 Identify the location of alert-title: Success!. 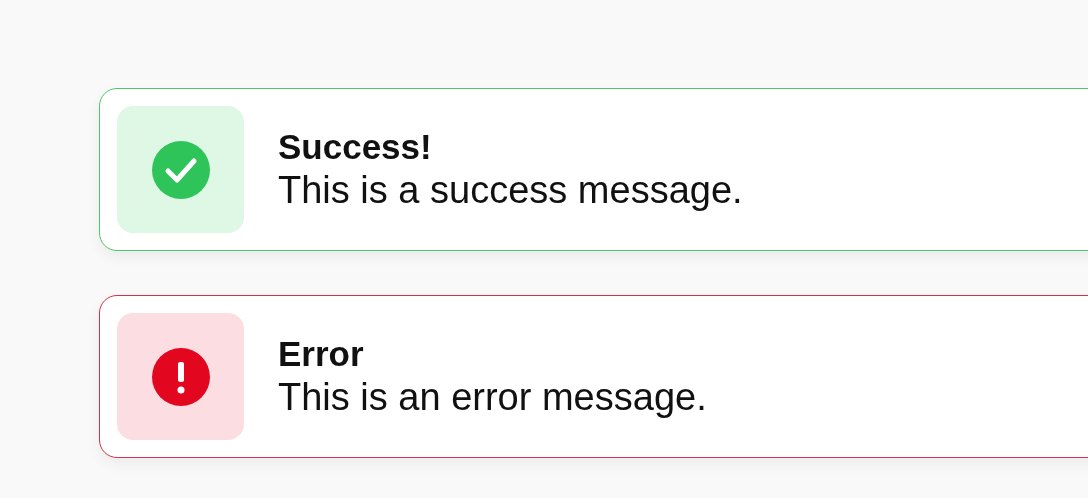
(355, 146).